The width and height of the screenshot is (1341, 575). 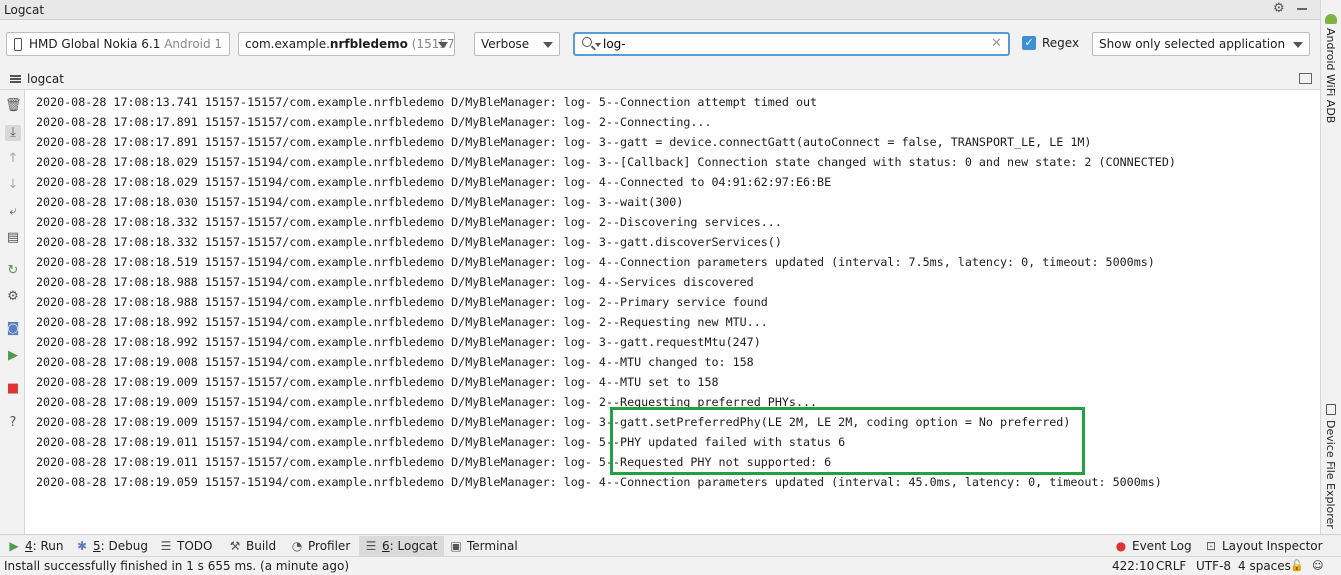 I want to click on logcat-tab-icon, so click(x=15, y=79).